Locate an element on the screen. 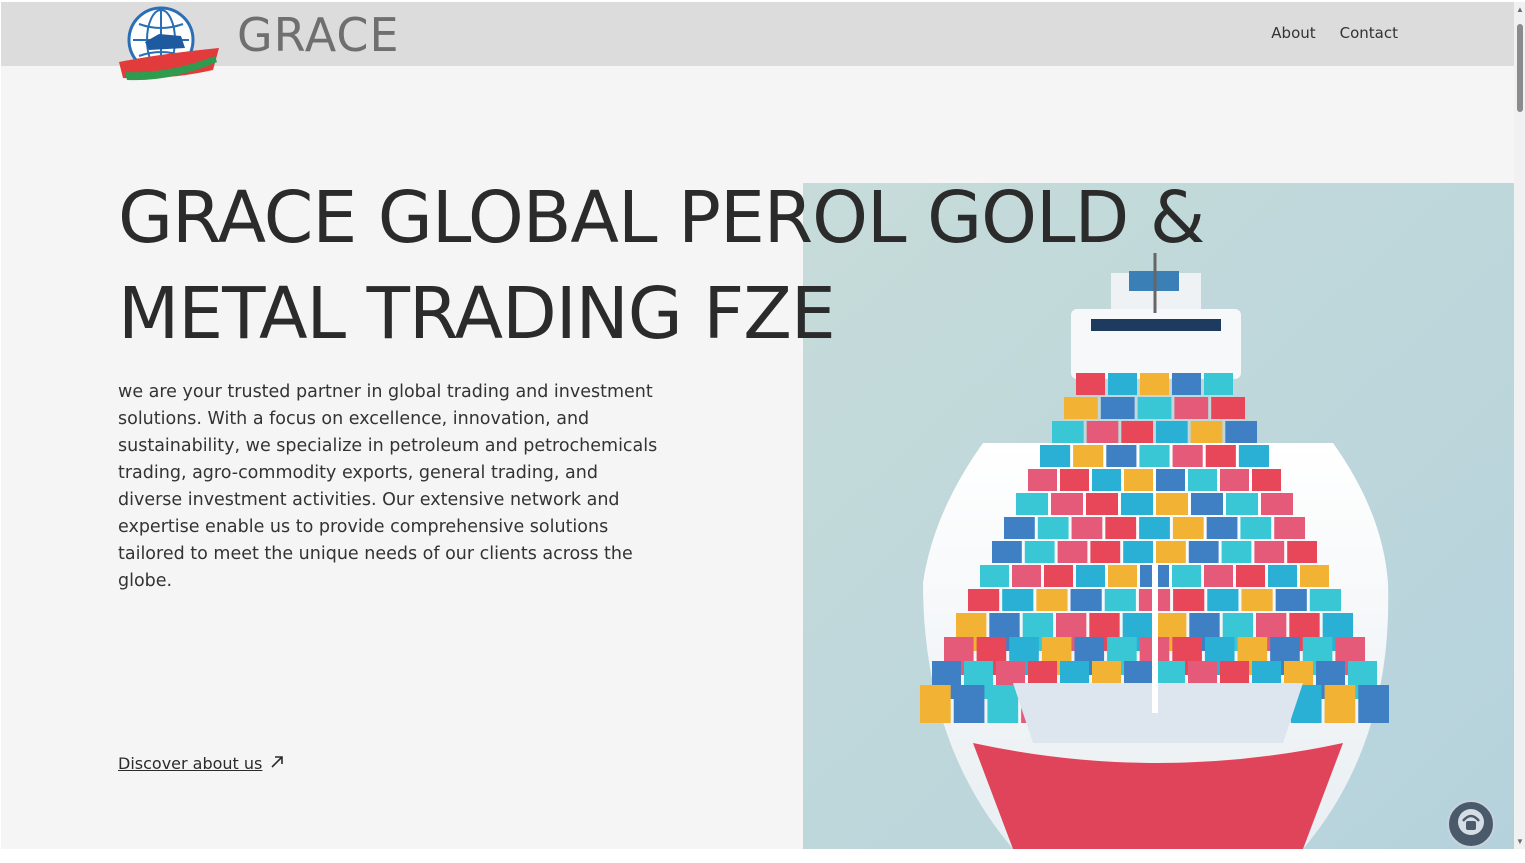  arrow-up-right-icon is located at coordinates (277, 763).